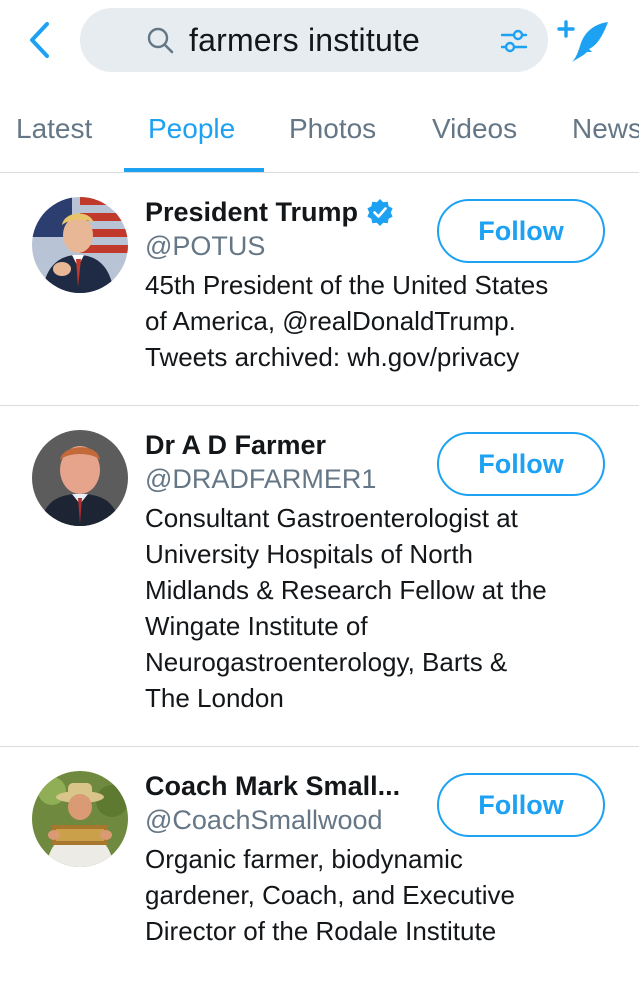 The width and height of the screenshot is (639, 987). I want to click on user-handle: @CoachSmallwood, so click(264, 820).